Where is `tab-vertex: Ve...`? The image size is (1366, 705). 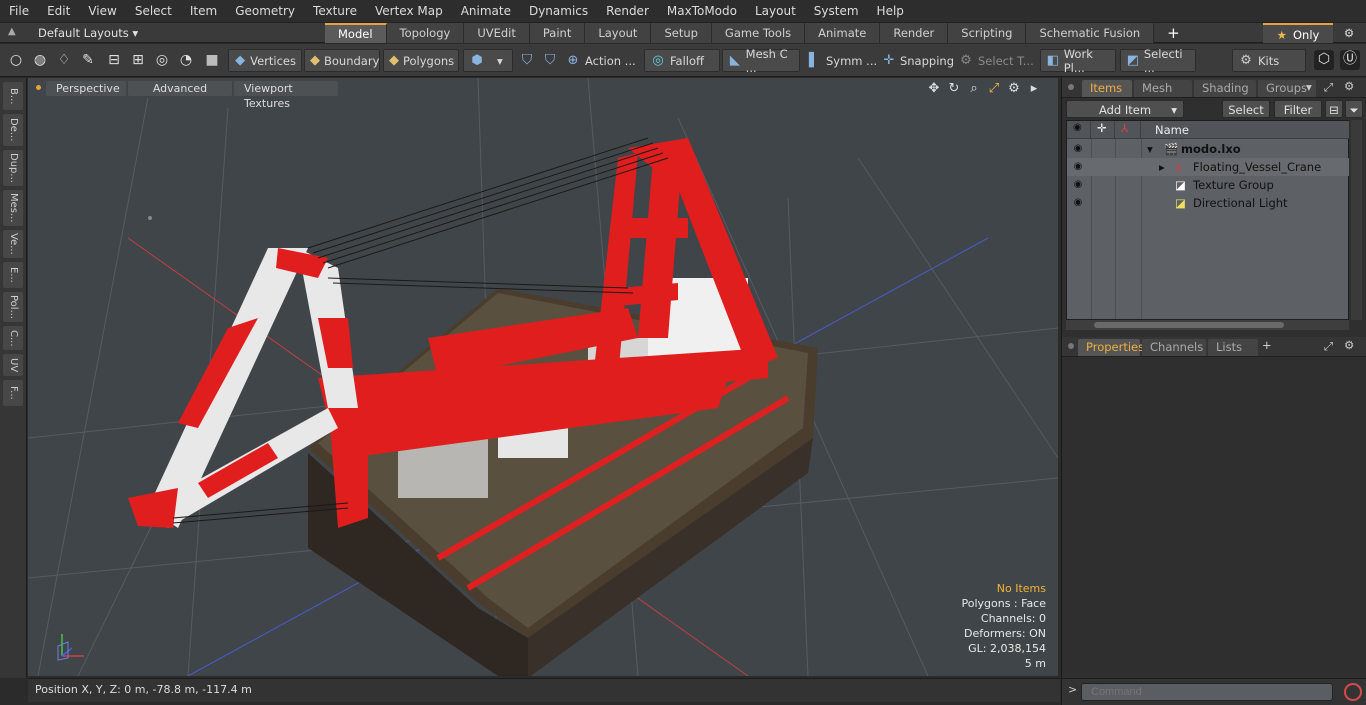 tab-vertex: Ve... is located at coordinates (13, 244).